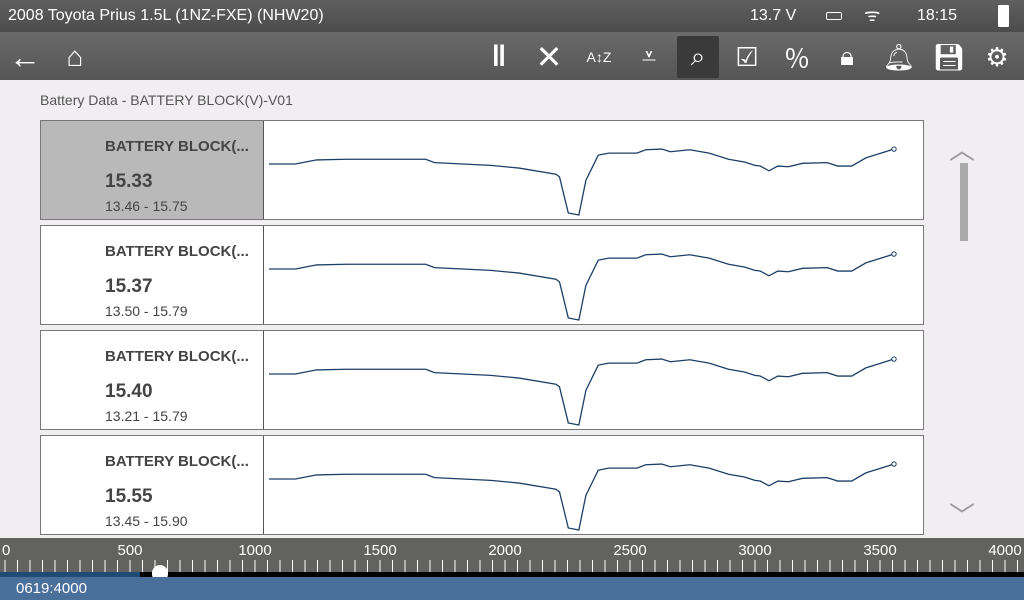  What do you see at coordinates (962, 514) in the screenshot?
I see `scroll-down-icon: ﹀` at bounding box center [962, 514].